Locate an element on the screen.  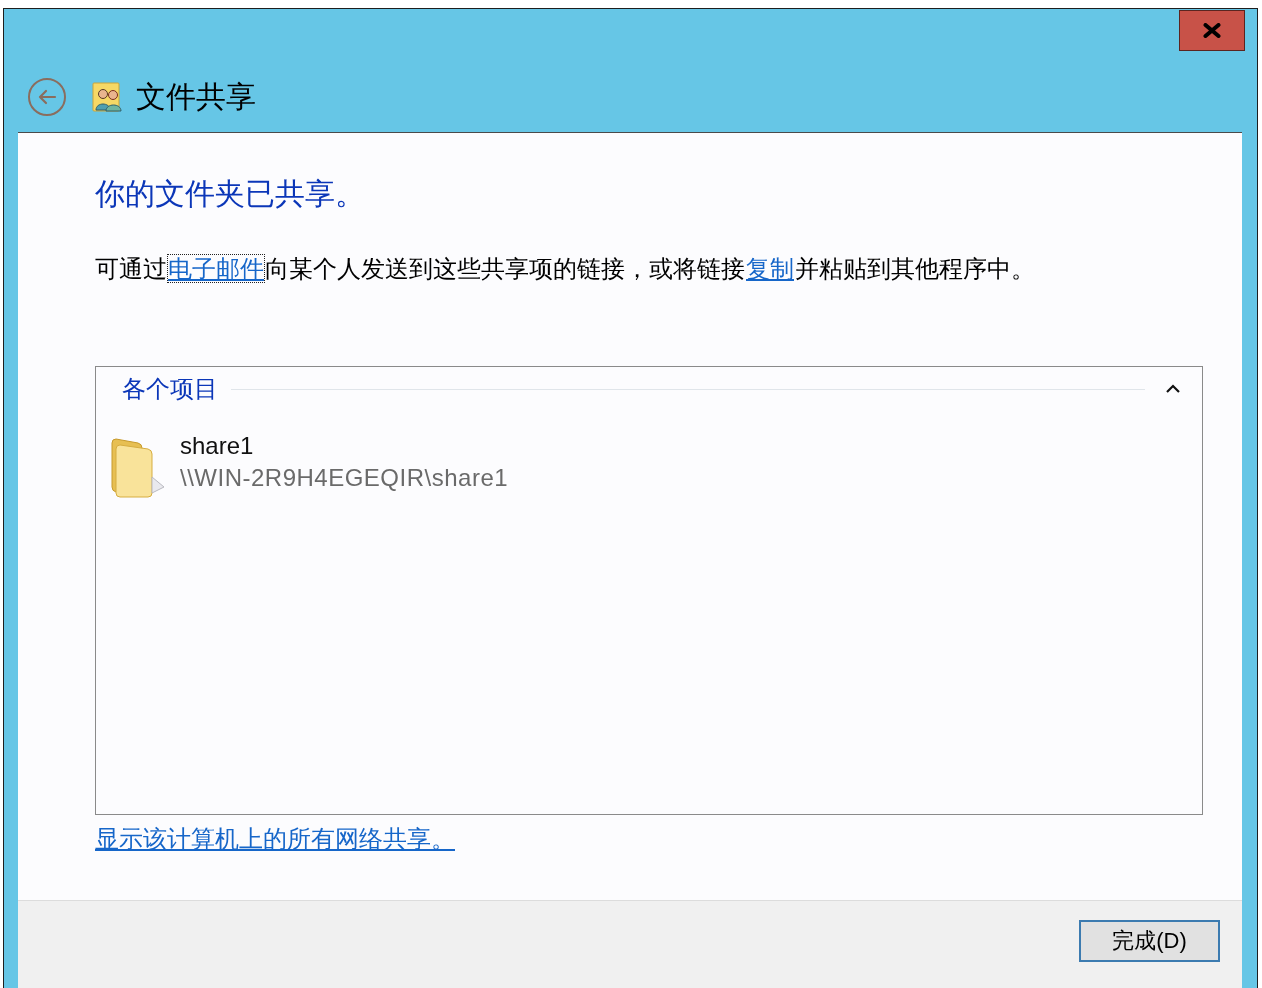
window-title: 文件共享 is located at coordinates (196, 97).